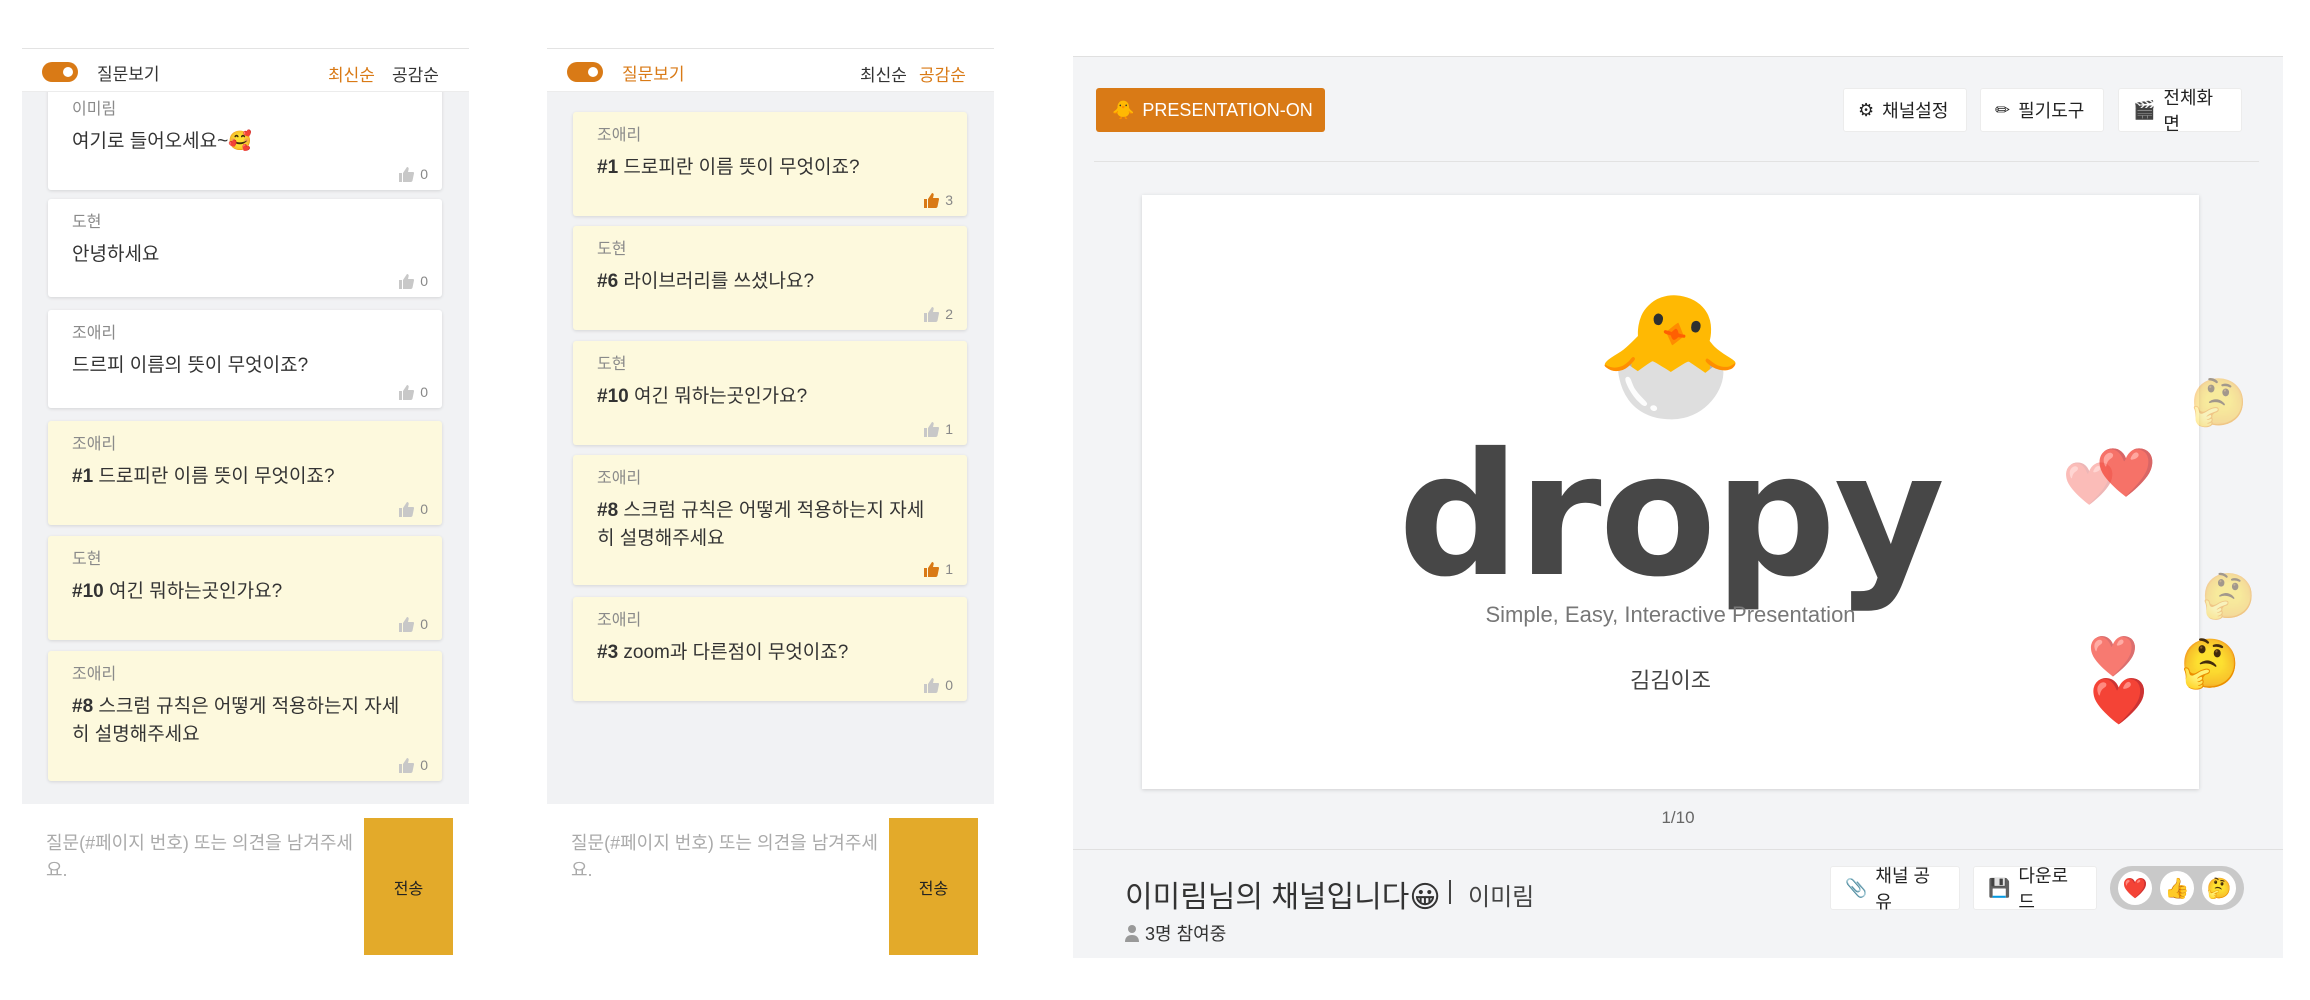 Image resolution: width=2310 pixels, height=1000 pixels. What do you see at coordinates (2035, 889) in the screenshot?
I see `download-button: 💾 다운로드` at bounding box center [2035, 889].